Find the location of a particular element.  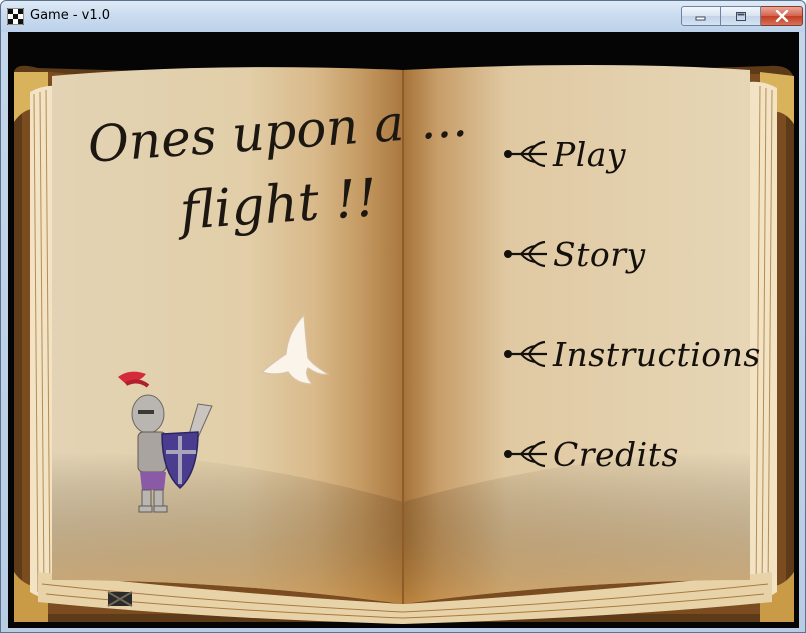

close-icon is located at coordinates (781, 16).